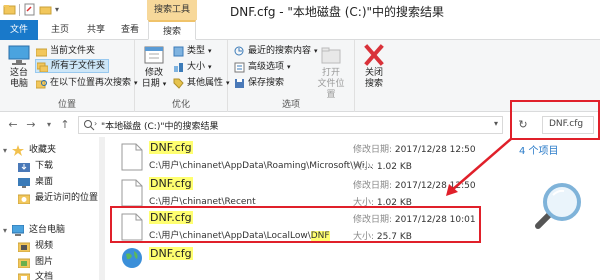  What do you see at coordinates (178, 67) in the screenshot?
I see `size-icon` at bounding box center [178, 67].